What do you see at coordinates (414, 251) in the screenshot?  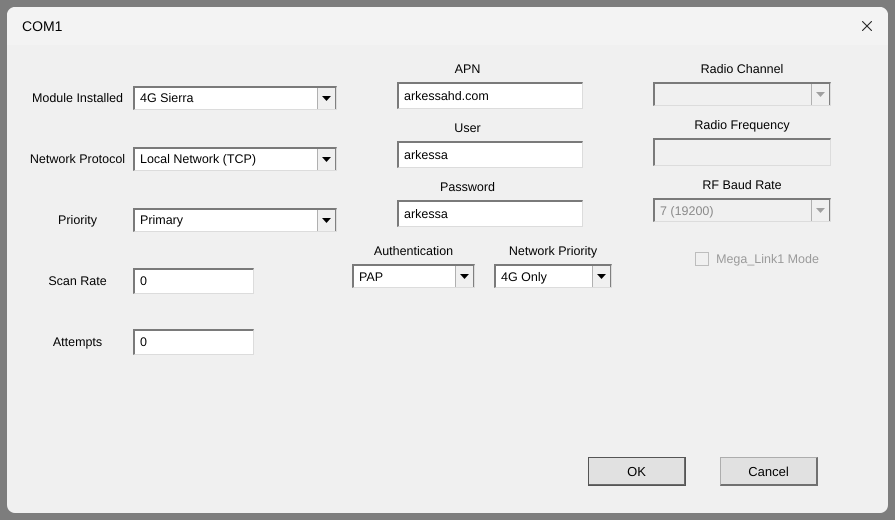 I see `field-label: Authentication` at bounding box center [414, 251].